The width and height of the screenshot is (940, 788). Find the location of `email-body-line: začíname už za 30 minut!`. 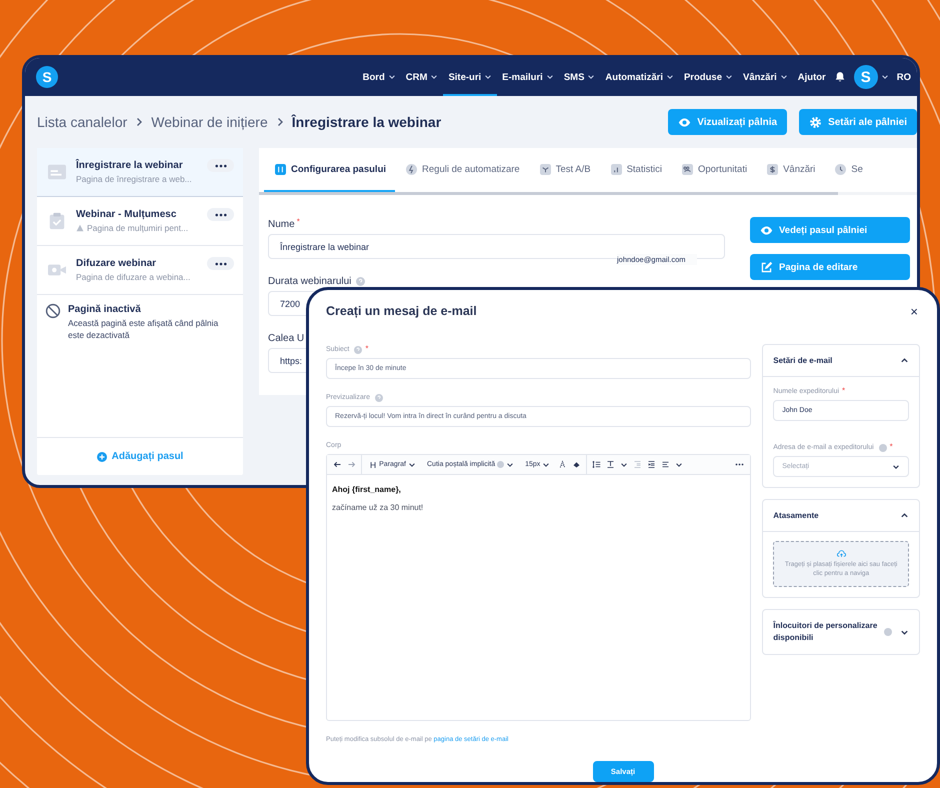

email-body-line: začíname už za 30 minut! is located at coordinates (378, 507).